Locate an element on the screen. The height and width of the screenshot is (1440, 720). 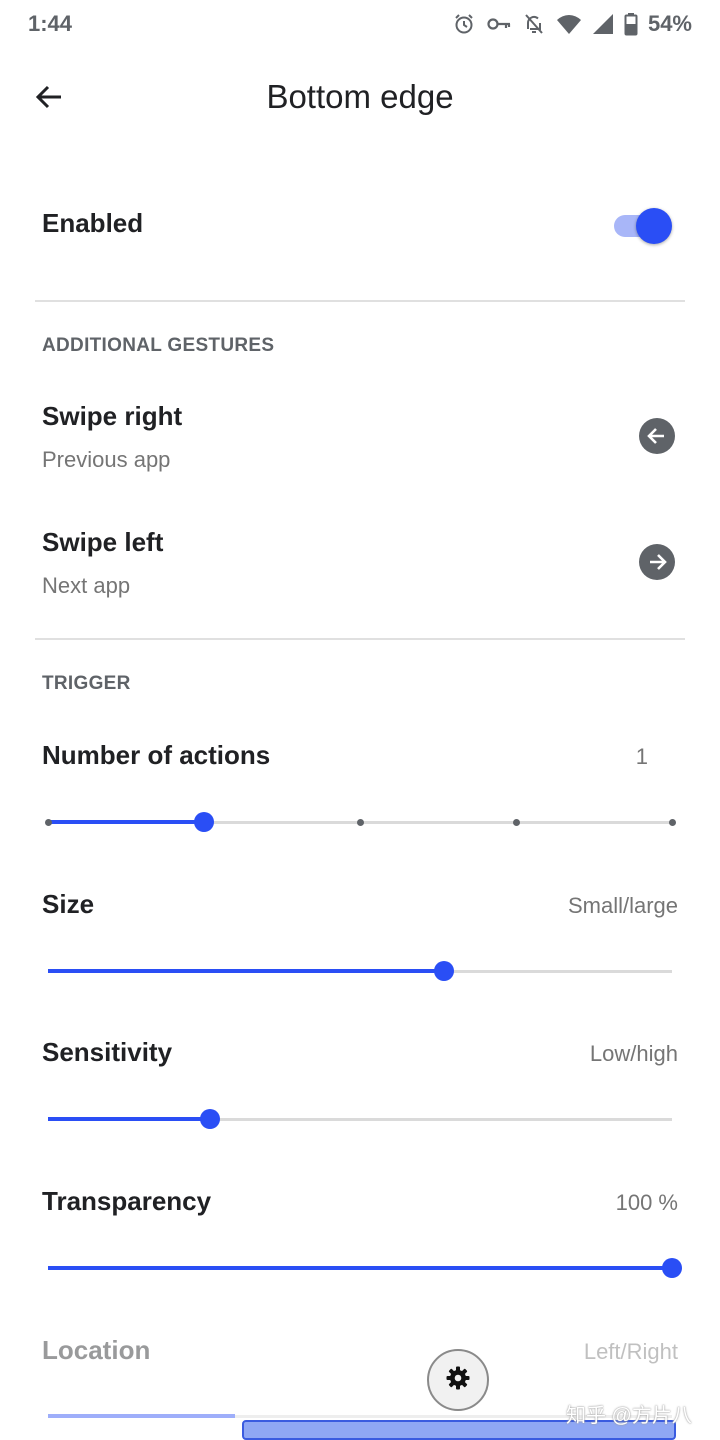
enabled-toggle is located at coordinates (643, 225).